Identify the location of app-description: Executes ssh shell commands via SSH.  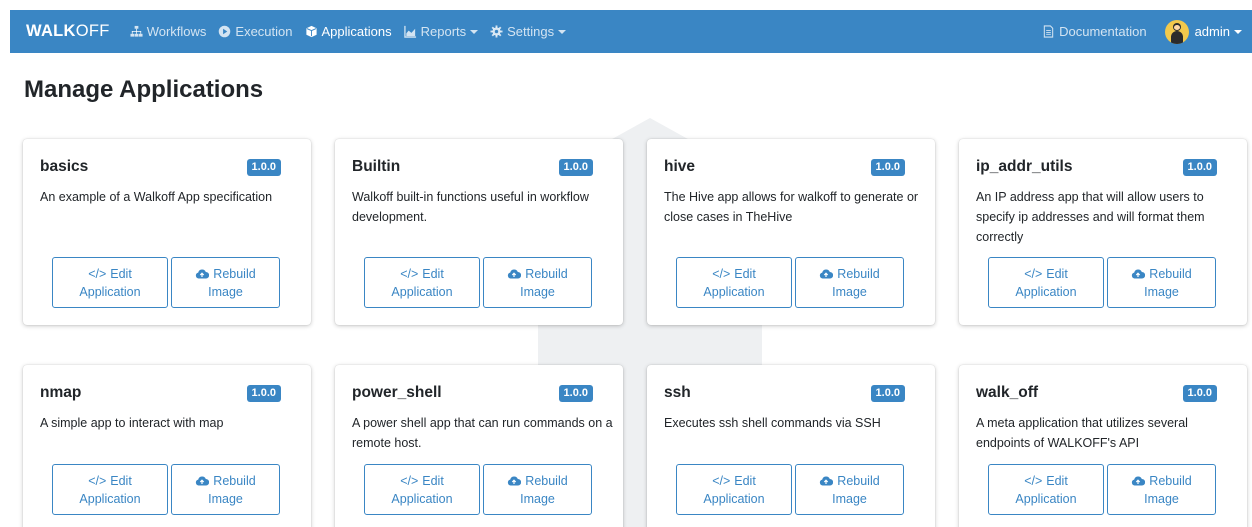
(772, 423).